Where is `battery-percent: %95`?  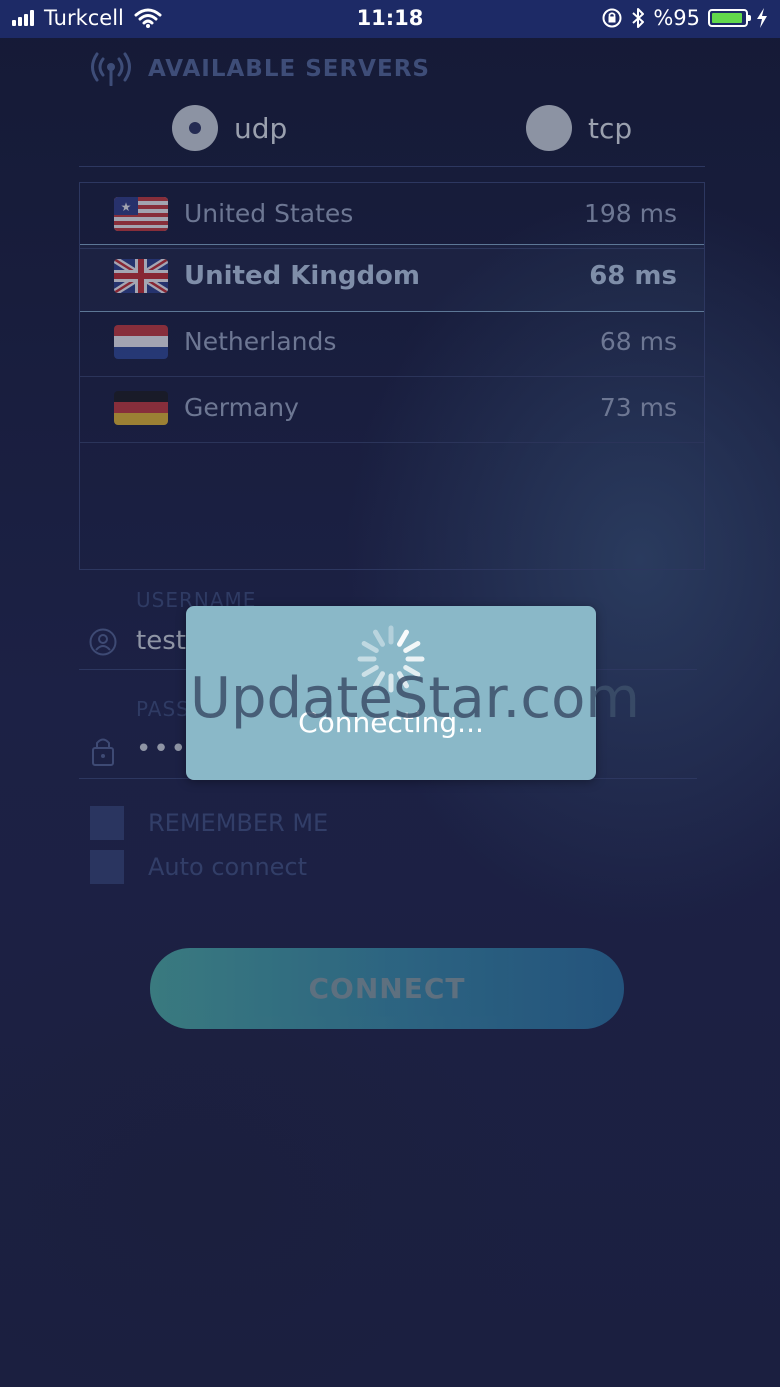 battery-percent: %95 is located at coordinates (676, 18).